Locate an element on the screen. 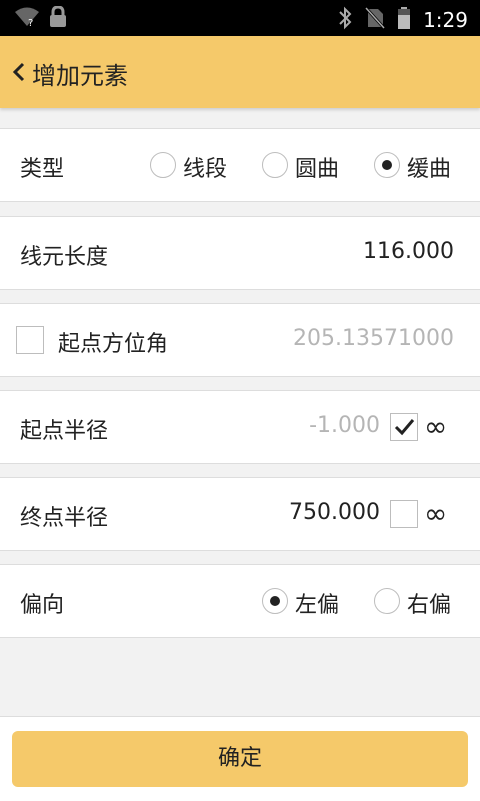 The width and height of the screenshot is (480, 801). wifi-icon: ? is located at coordinates (27, 19).